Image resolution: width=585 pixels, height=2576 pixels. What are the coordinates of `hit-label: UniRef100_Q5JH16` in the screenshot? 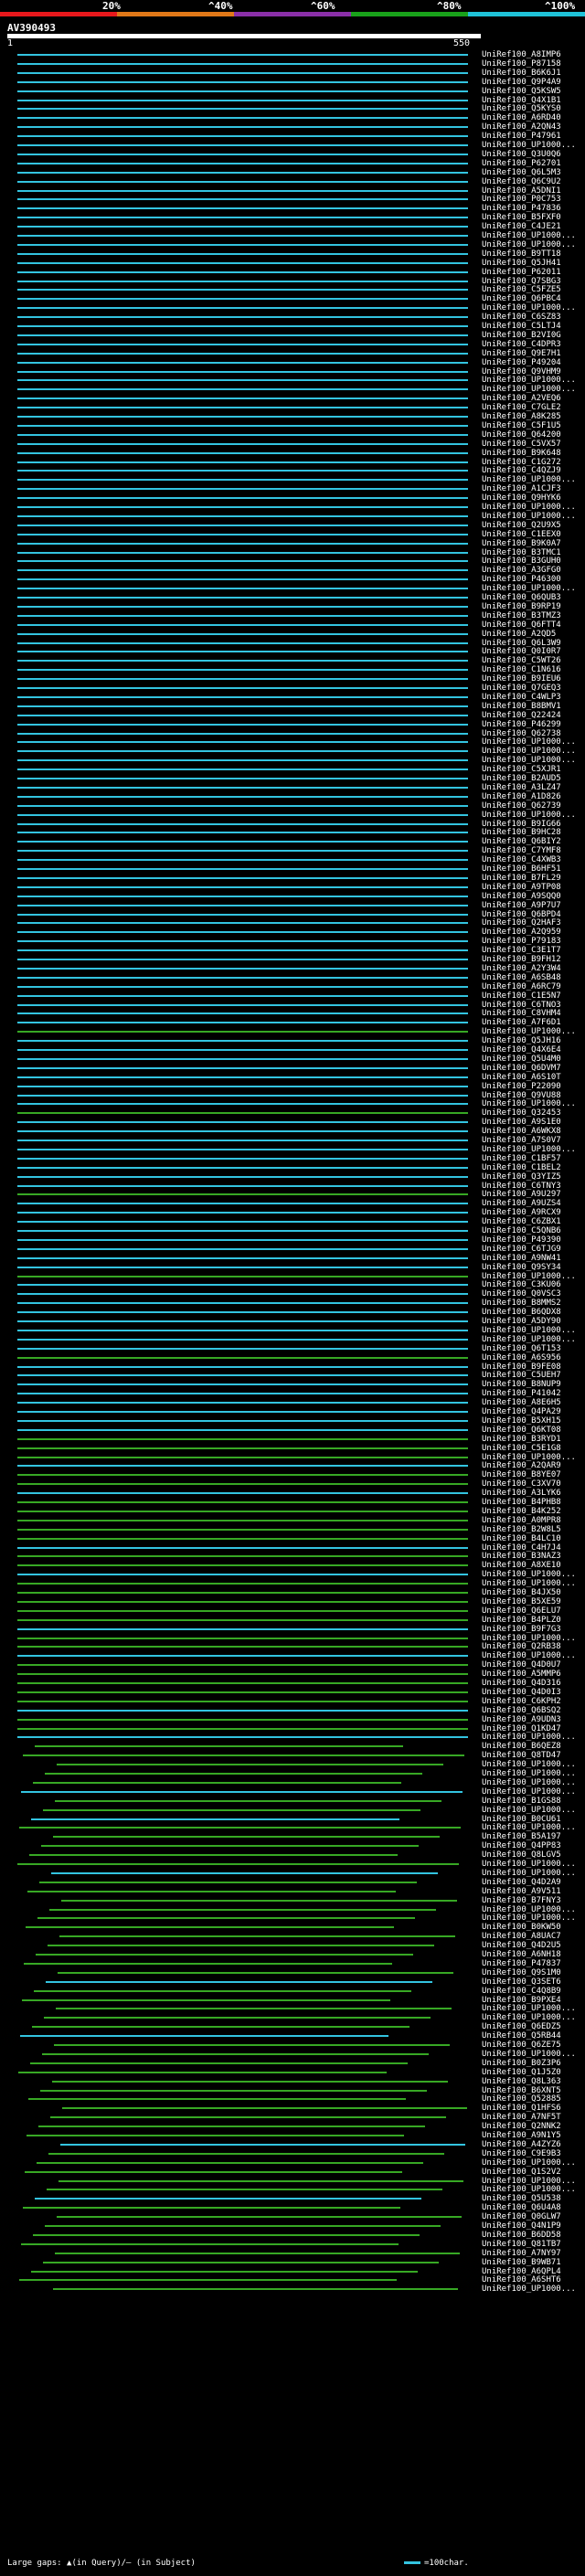 It's located at (533, 1040).